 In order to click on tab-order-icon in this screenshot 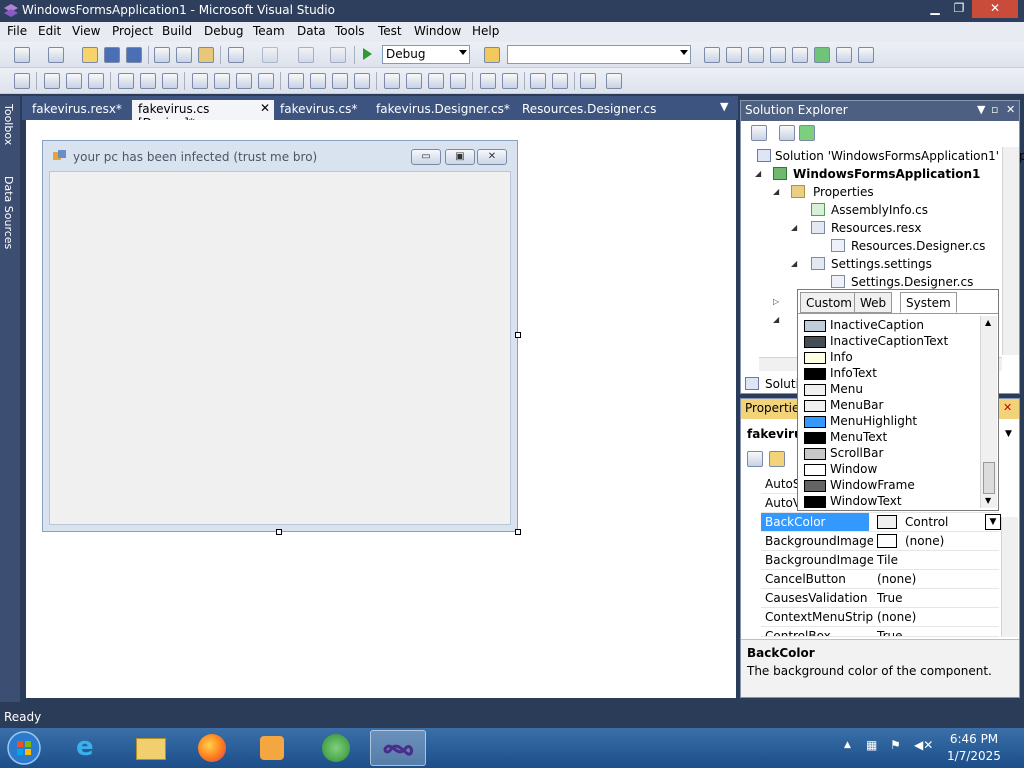, I will do `click(588, 81)`.